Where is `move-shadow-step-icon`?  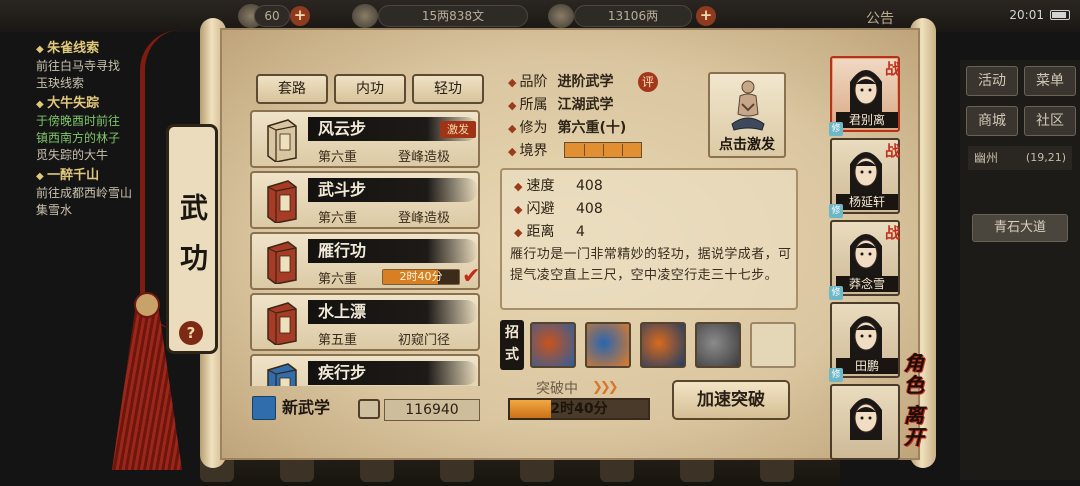 move-shadow-step-icon is located at coordinates (718, 345).